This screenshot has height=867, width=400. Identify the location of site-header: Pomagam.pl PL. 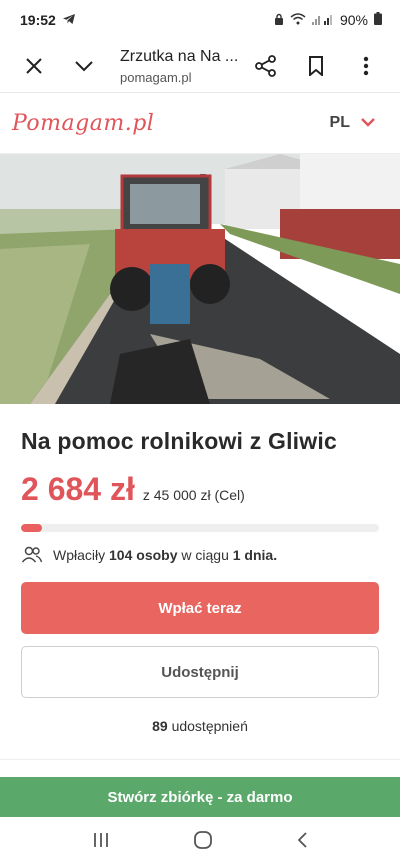
(200, 123).